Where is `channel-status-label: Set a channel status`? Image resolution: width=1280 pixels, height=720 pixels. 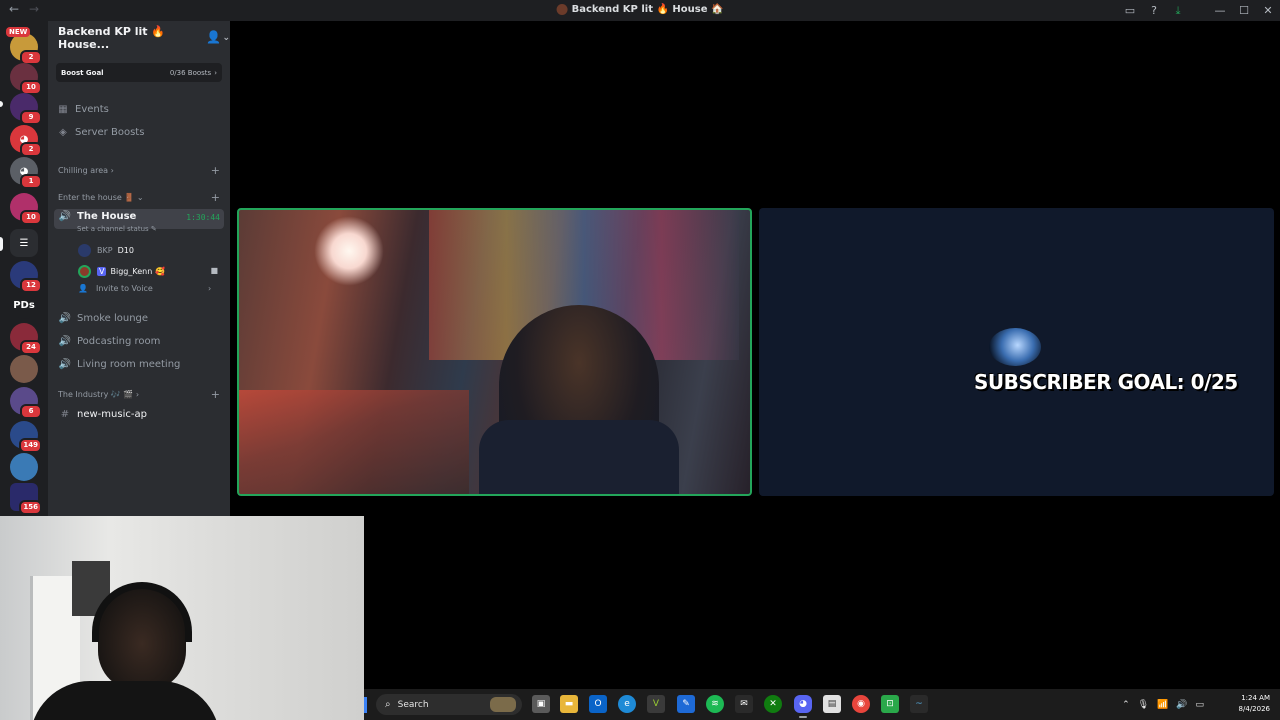
channel-status-label: Set a channel status is located at coordinates (113, 229).